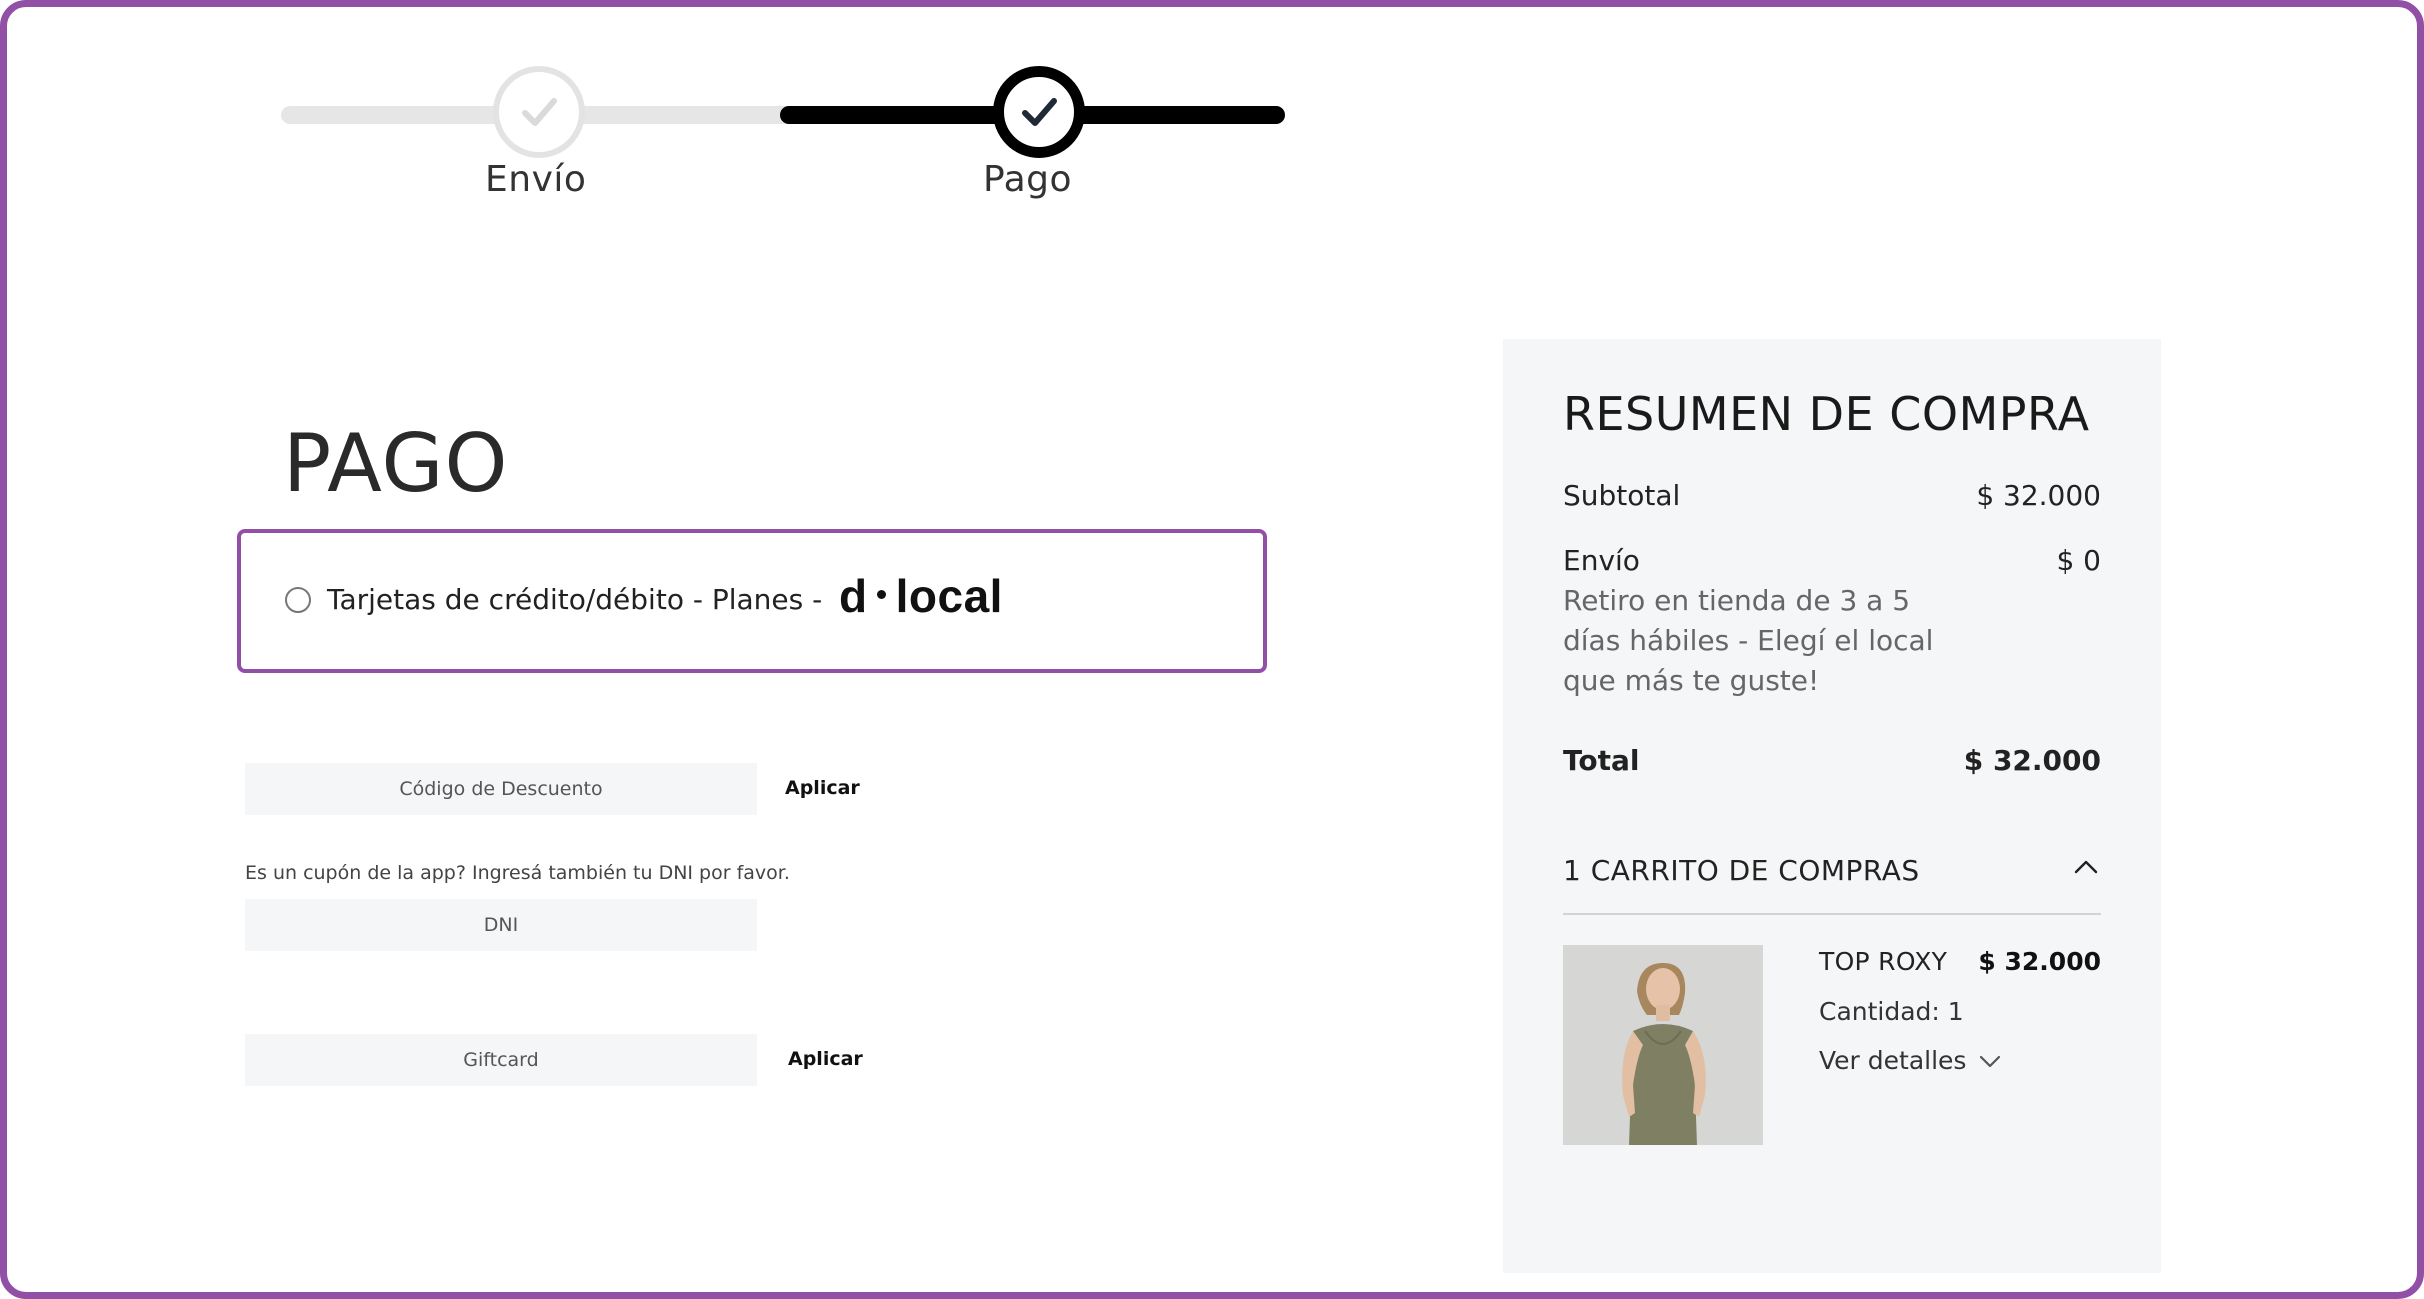 The height and width of the screenshot is (1299, 2424). Describe the element at coordinates (1622, 495) in the screenshot. I see `subtotal-label: Subtotal` at that location.